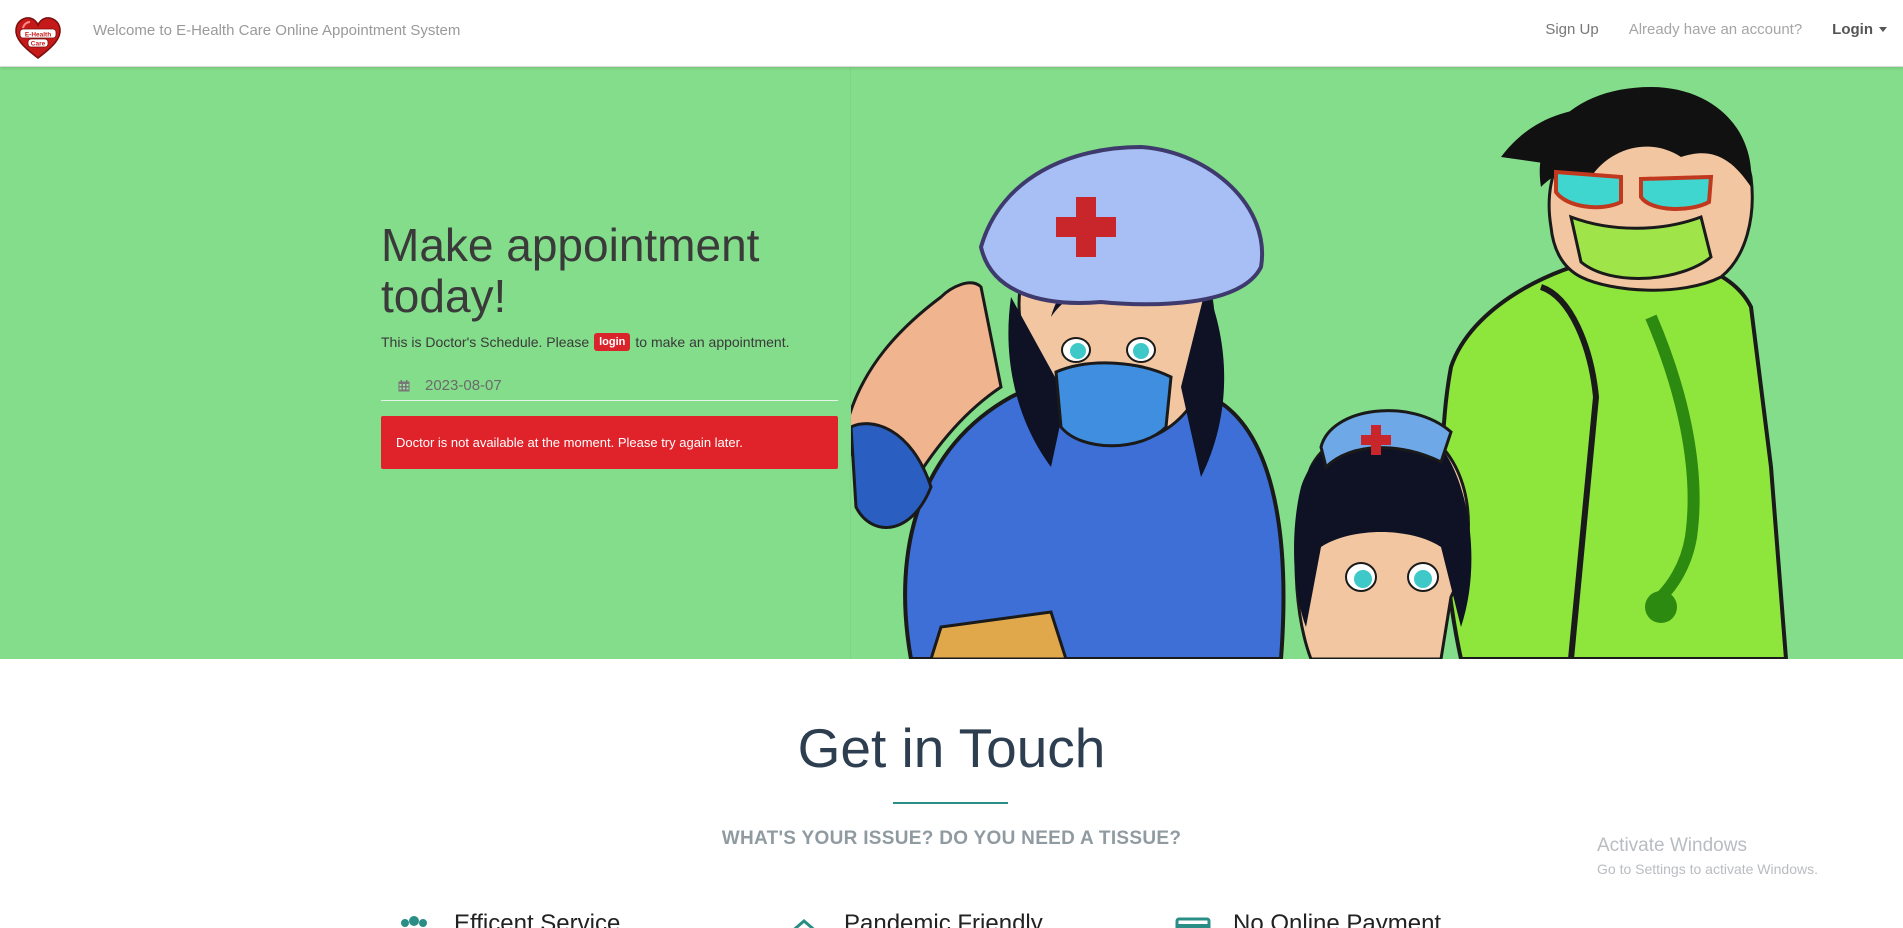  Describe the element at coordinates (1707, 869) in the screenshot. I see `watermark-line-2: Go to Settings to activate Windows.` at that location.